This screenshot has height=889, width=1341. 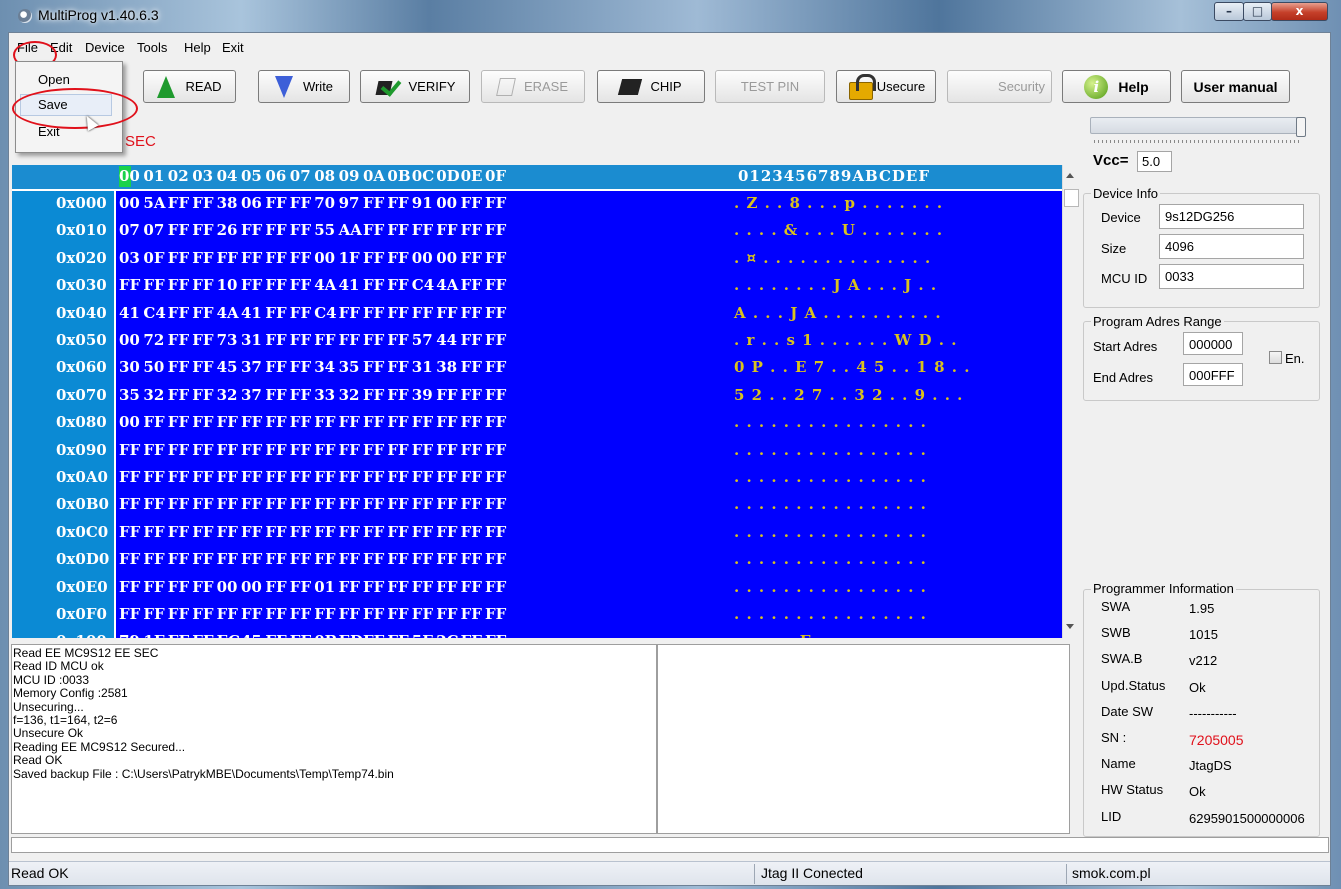 I want to click on hex-ascii-cell: . . . . & . . . U . . . . . . ., so click(x=838, y=230).